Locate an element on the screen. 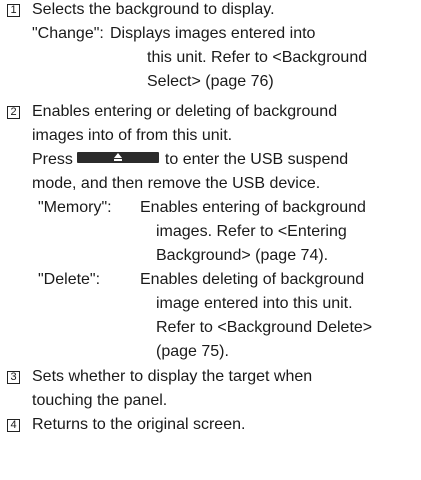 This screenshot has height=480, width=421. option-text: (page 75). is located at coordinates (192, 351).